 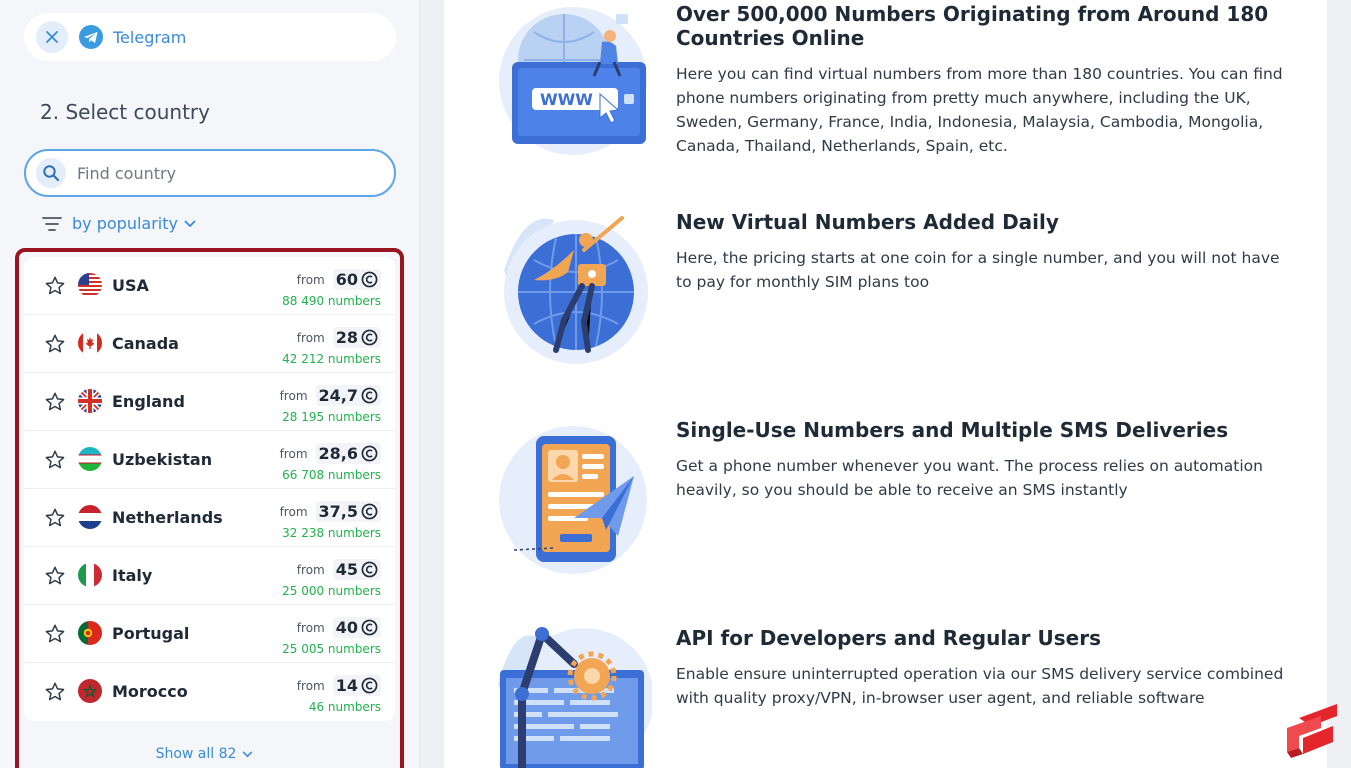 What do you see at coordinates (91, 37) in the screenshot?
I see `telegram-icon` at bounding box center [91, 37].